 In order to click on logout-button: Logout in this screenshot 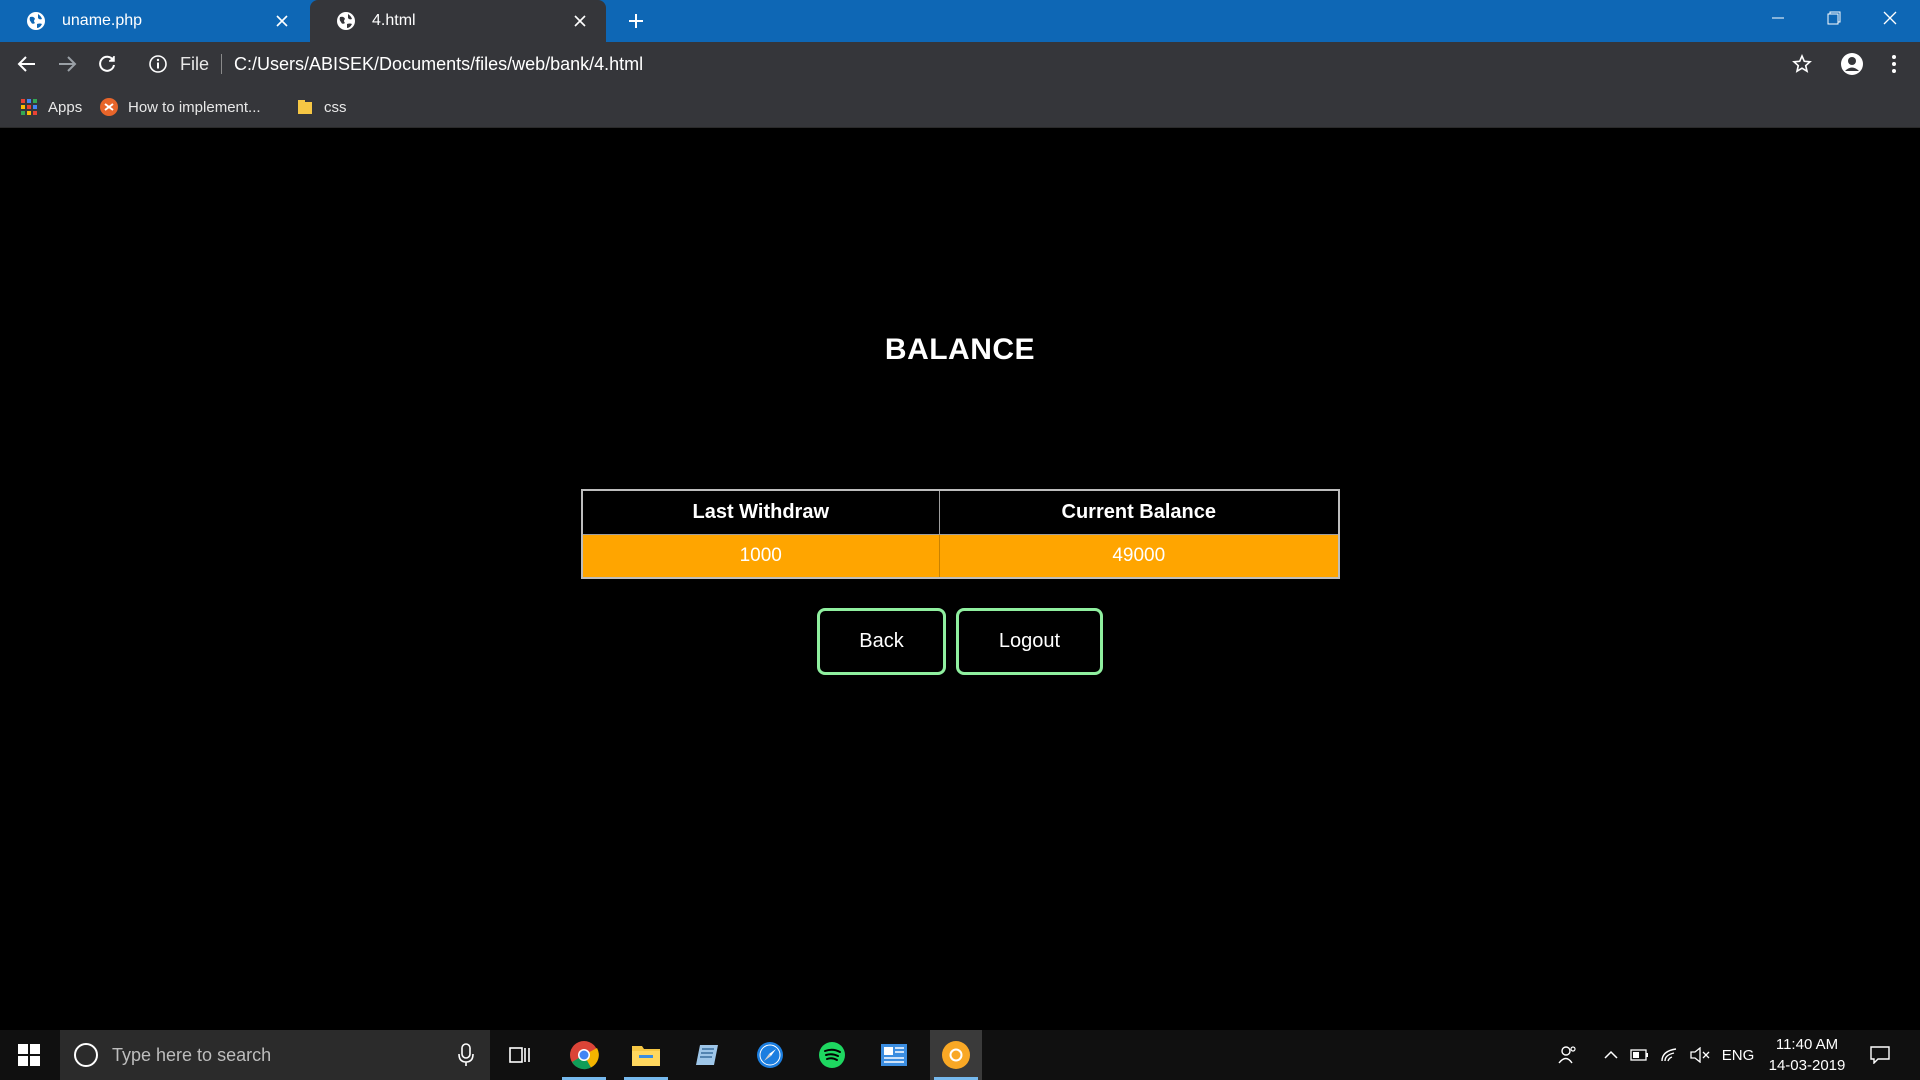, I will do `click(1029, 641)`.